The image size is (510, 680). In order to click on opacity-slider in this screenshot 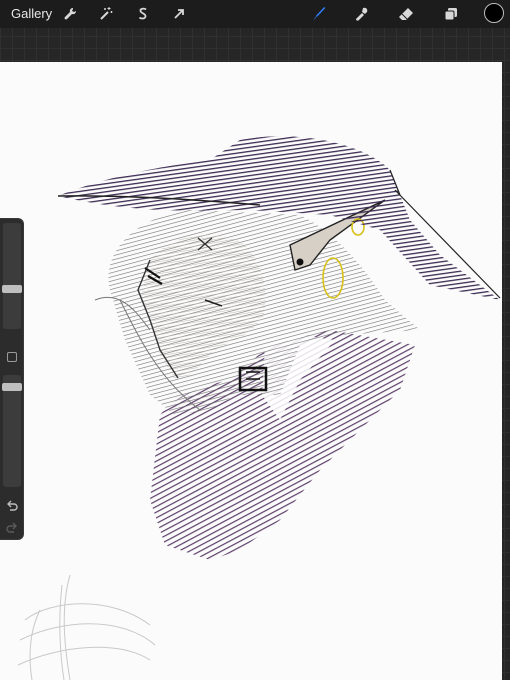, I will do `click(12, 431)`.